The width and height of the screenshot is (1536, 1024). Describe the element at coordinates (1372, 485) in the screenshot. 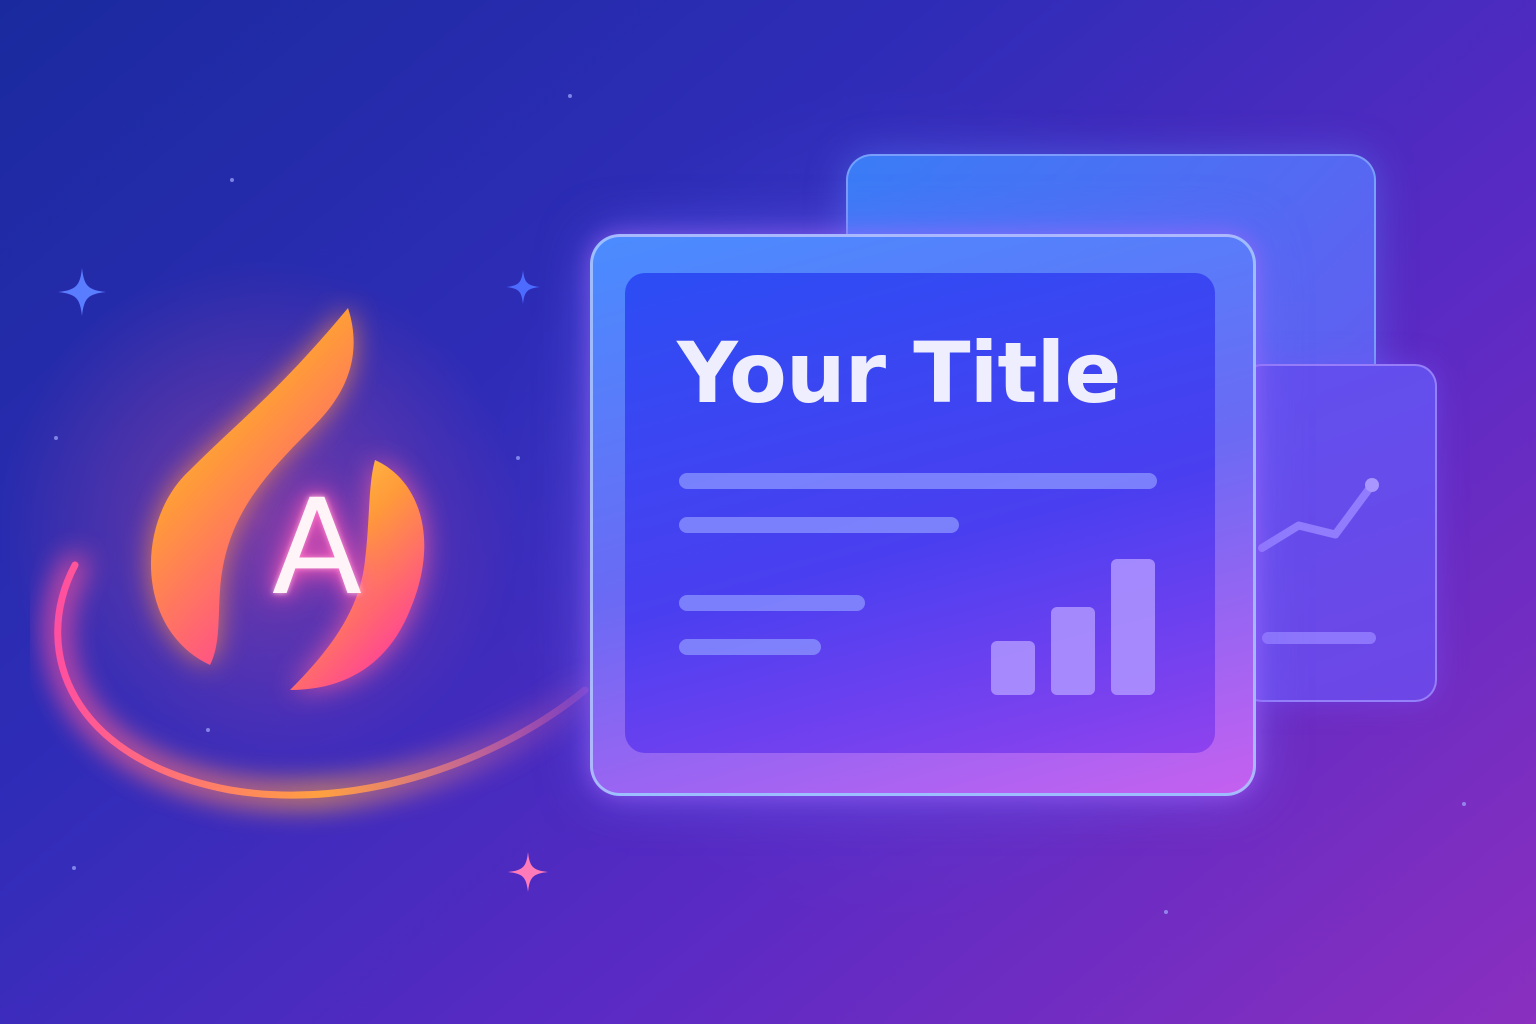

I see `side-chart-end-point` at that location.